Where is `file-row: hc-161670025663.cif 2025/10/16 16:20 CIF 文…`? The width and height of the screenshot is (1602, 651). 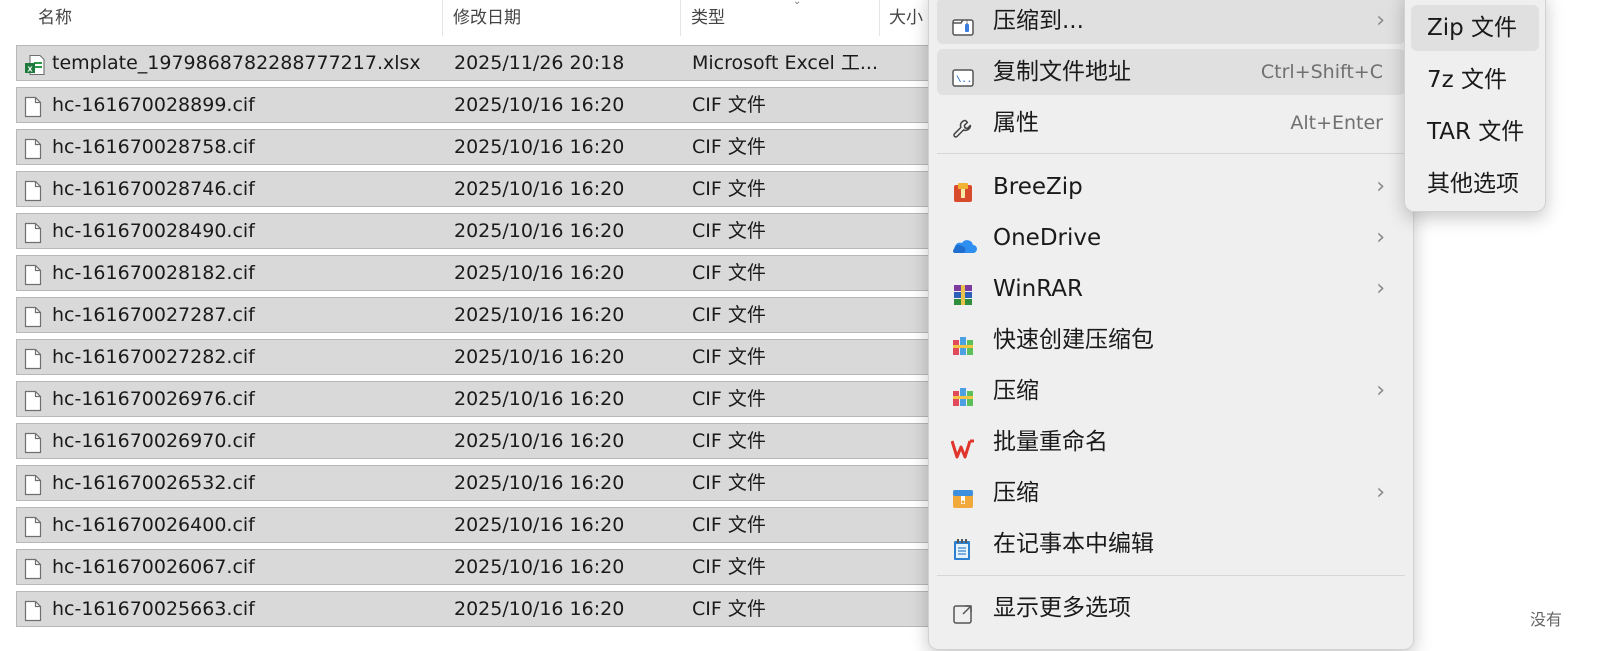 file-row: hc-161670025663.cif 2025/10/16 16:20 CIF 文… is located at coordinates (488, 609).